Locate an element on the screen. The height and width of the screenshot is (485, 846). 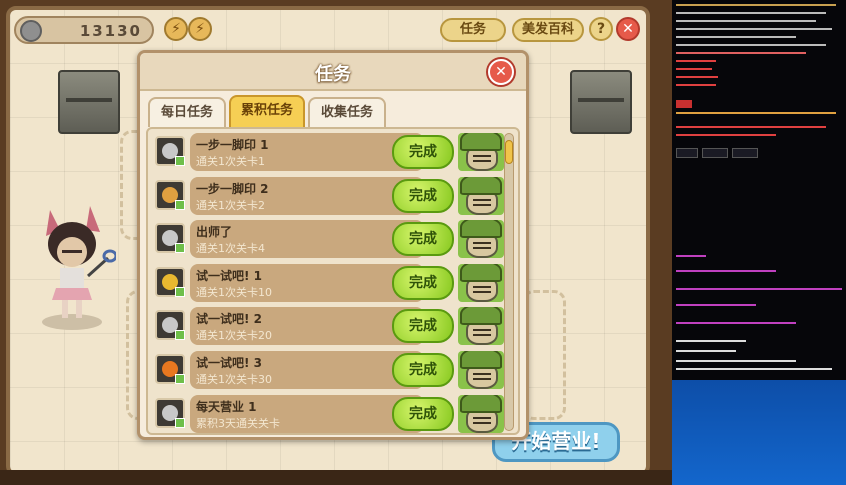
task-description: 通关1次关卡2 is located at coordinates (230, 205).